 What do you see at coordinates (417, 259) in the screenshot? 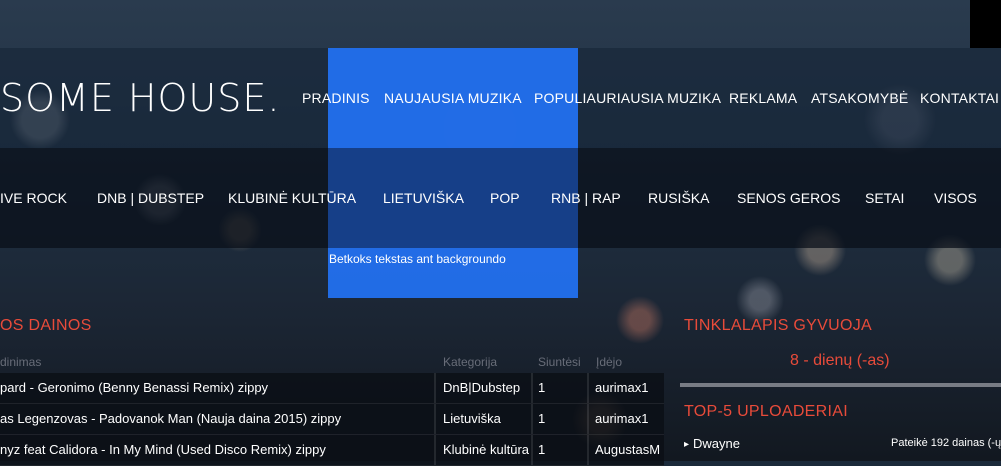
I see `blue-box-text: Betkoks tekstas ant backgroundo` at bounding box center [417, 259].